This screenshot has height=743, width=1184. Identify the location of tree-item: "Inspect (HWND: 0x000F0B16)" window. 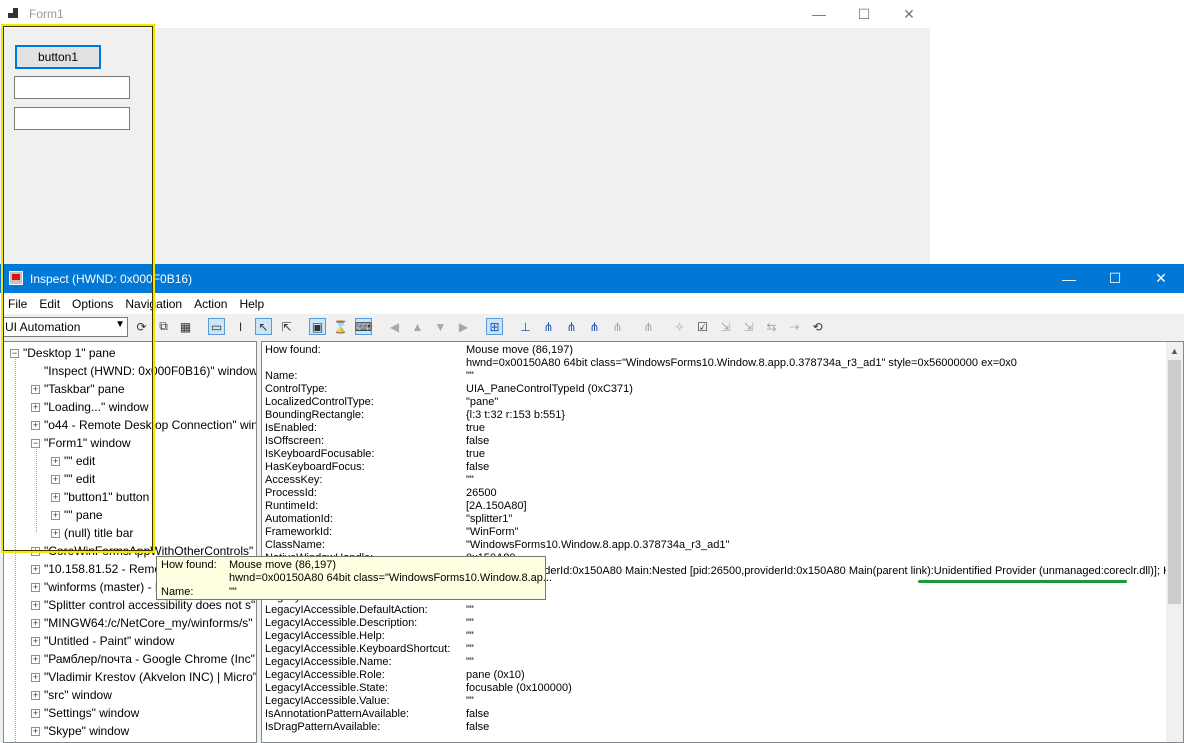
(143, 371).